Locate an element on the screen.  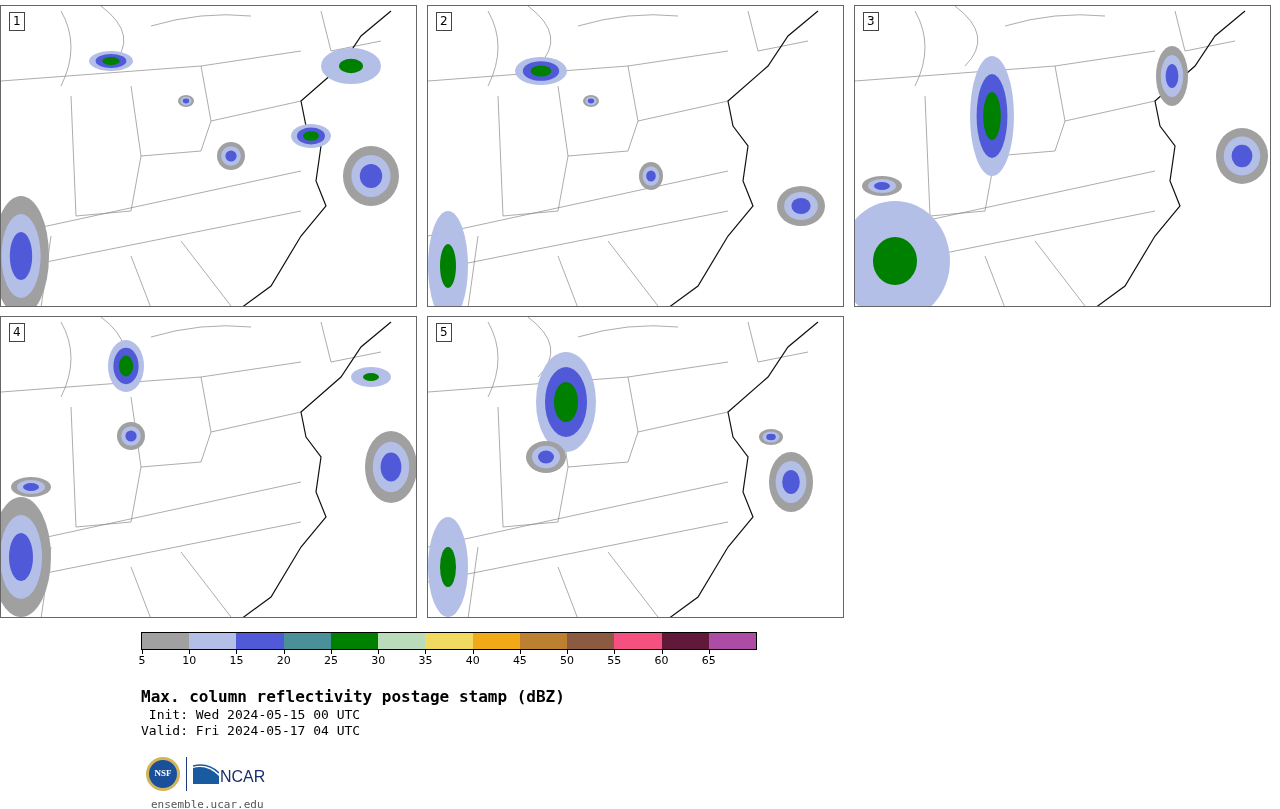
panel-number-label: 2 is located at coordinates (444, 21).